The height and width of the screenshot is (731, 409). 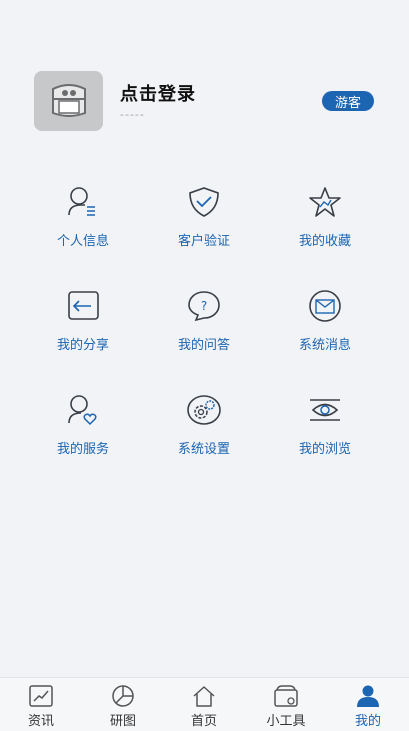 What do you see at coordinates (325, 410) in the screenshot?
I see `eye-icon` at bounding box center [325, 410].